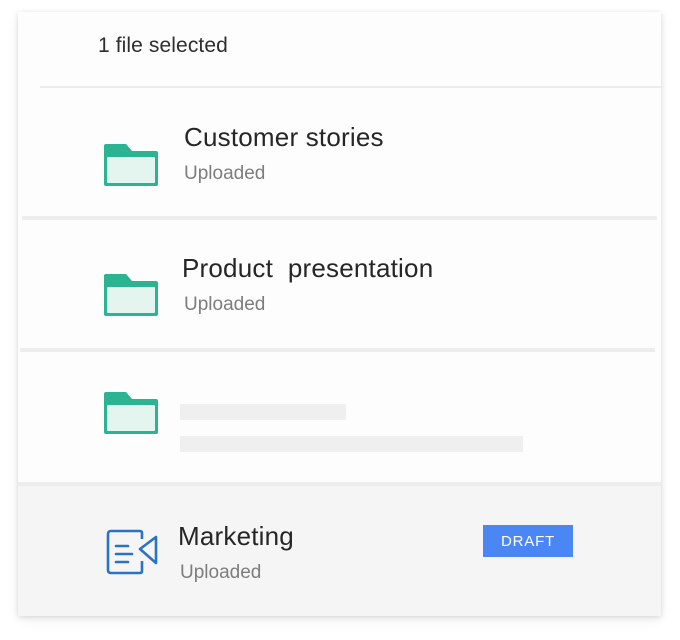 The width and height of the screenshot is (680, 640). I want to click on selection-count-text: 1 file selected, so click(163, 45).